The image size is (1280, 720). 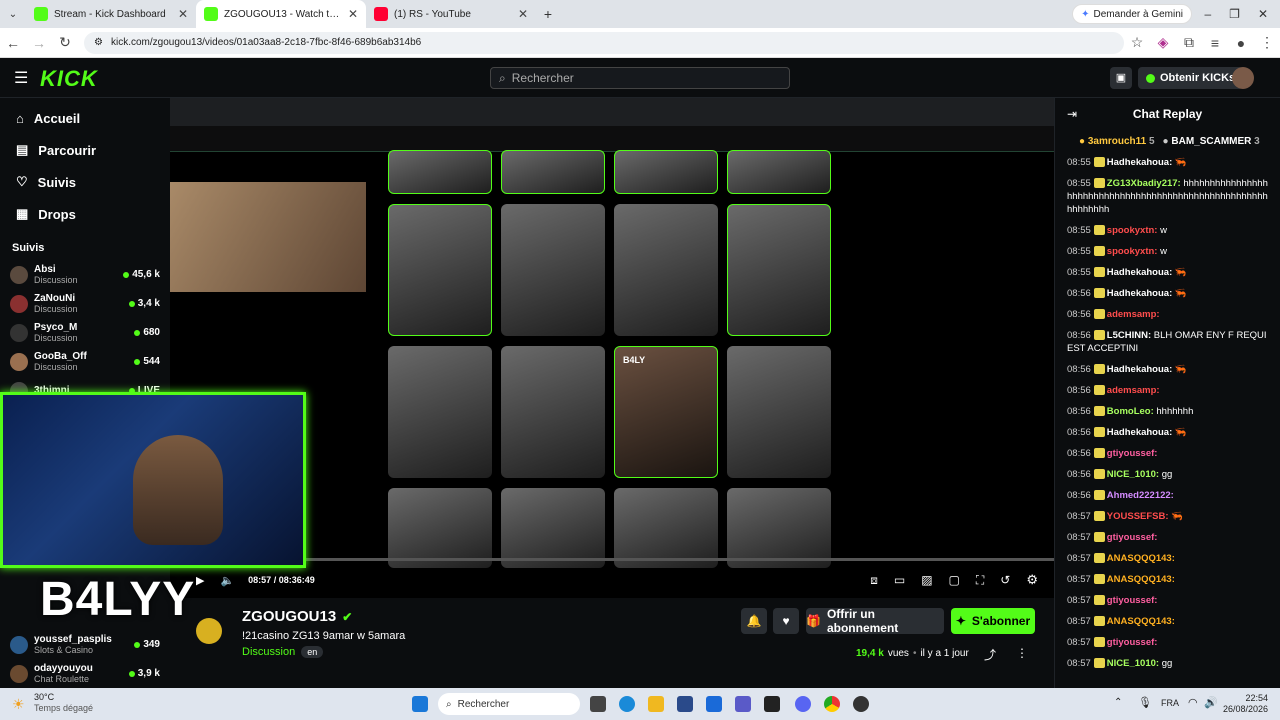 I want to click on captions-icon: ▨, so click(x=926, y=580).